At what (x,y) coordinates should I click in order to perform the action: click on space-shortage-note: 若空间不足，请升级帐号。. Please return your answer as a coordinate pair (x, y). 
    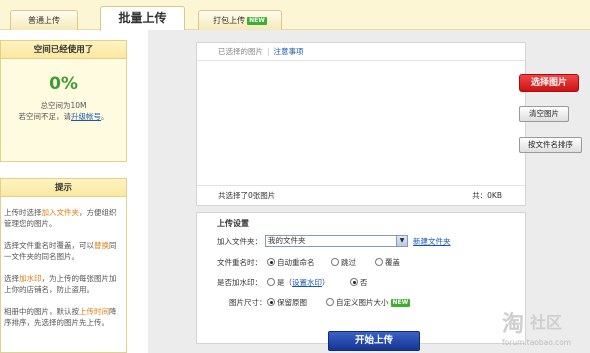
    Looking at the image, I should click on (63, 116).